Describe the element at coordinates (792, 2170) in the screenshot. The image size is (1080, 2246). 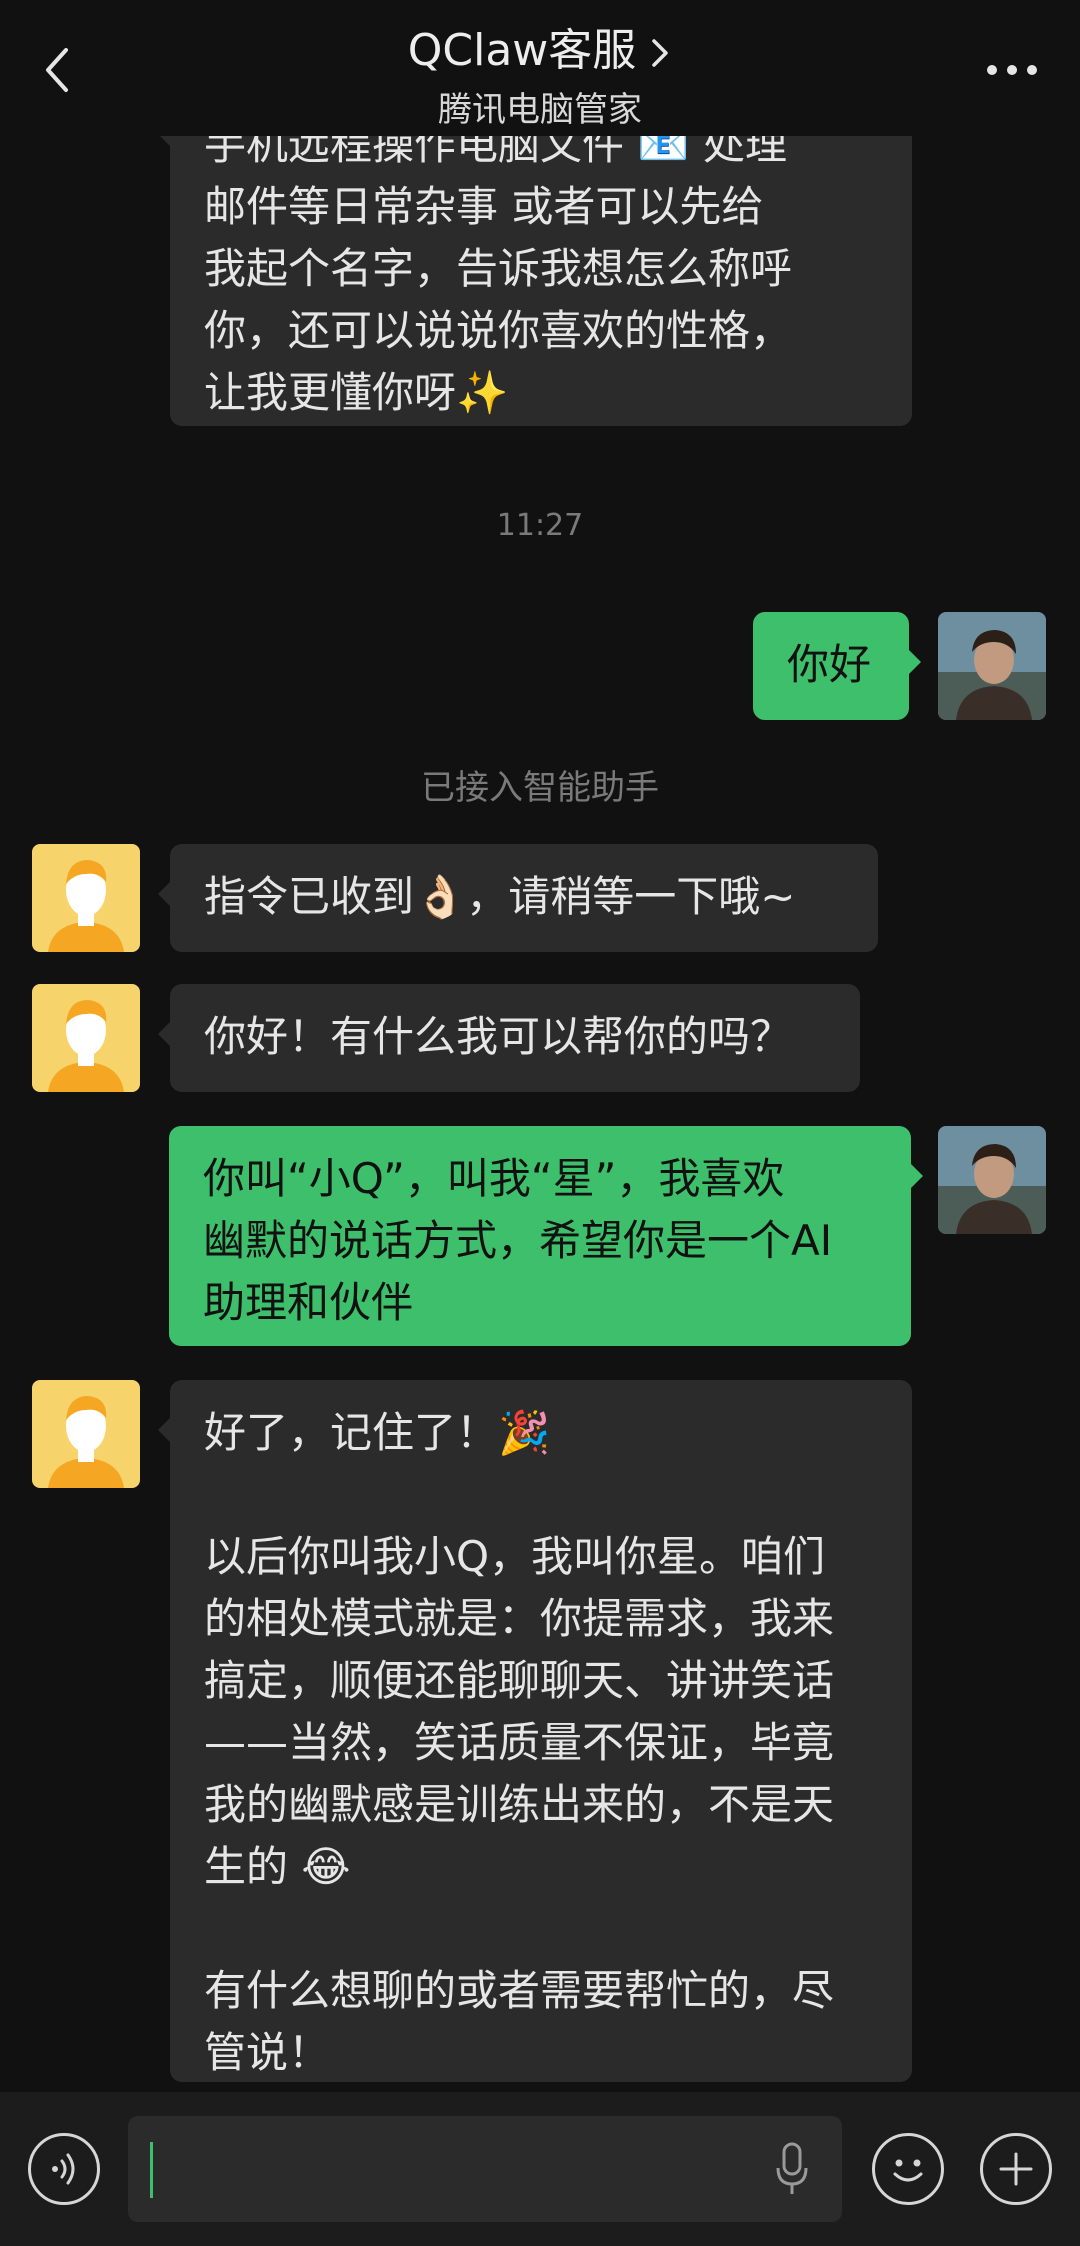
I see `microphone-icon` at that location.